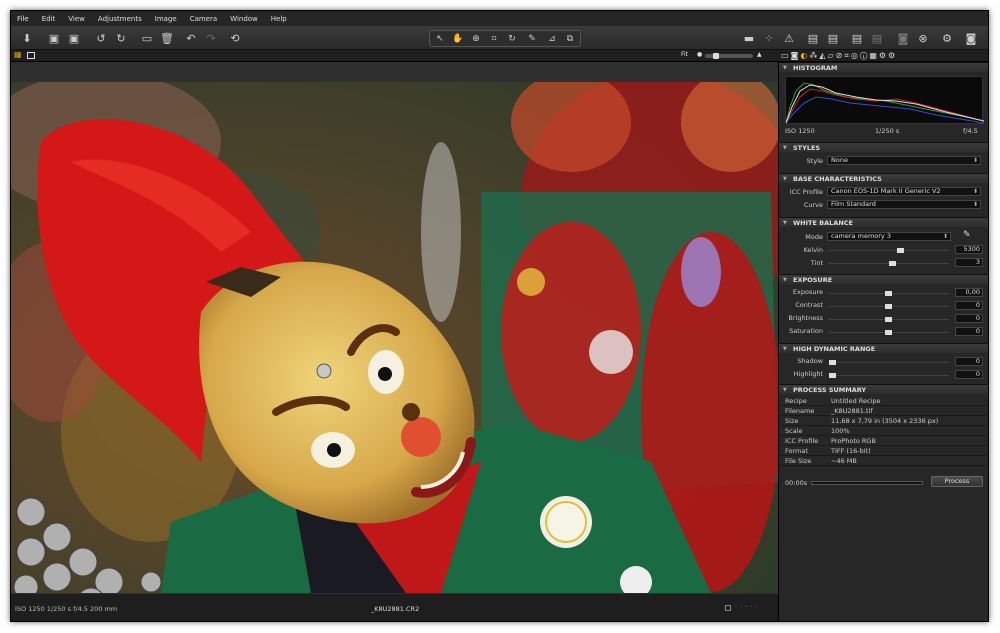 Image resolution: width=1000 pixels, height=633 pixels. I want to click on saturation-slider, so click(889, 335).